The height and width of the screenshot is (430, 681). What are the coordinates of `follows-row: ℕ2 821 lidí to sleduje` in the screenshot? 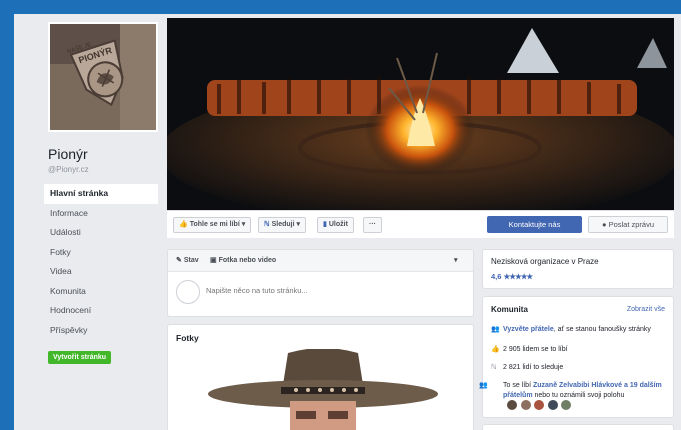 It's located at (527, 367).